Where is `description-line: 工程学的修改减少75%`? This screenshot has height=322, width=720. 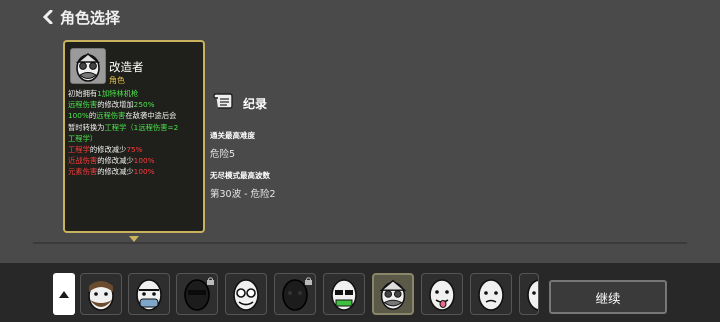 description-line: 工程学的修改减少75% is located at coordinates (136, 149).